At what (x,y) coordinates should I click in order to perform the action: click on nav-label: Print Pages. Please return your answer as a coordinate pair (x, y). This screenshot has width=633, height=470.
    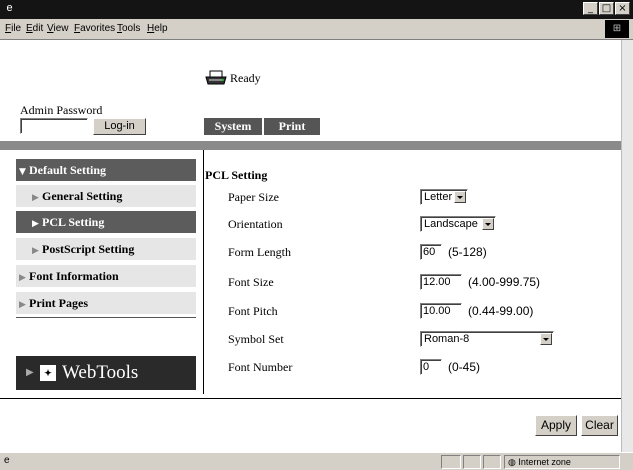
    Looking at the image, I should click on (58, 303).